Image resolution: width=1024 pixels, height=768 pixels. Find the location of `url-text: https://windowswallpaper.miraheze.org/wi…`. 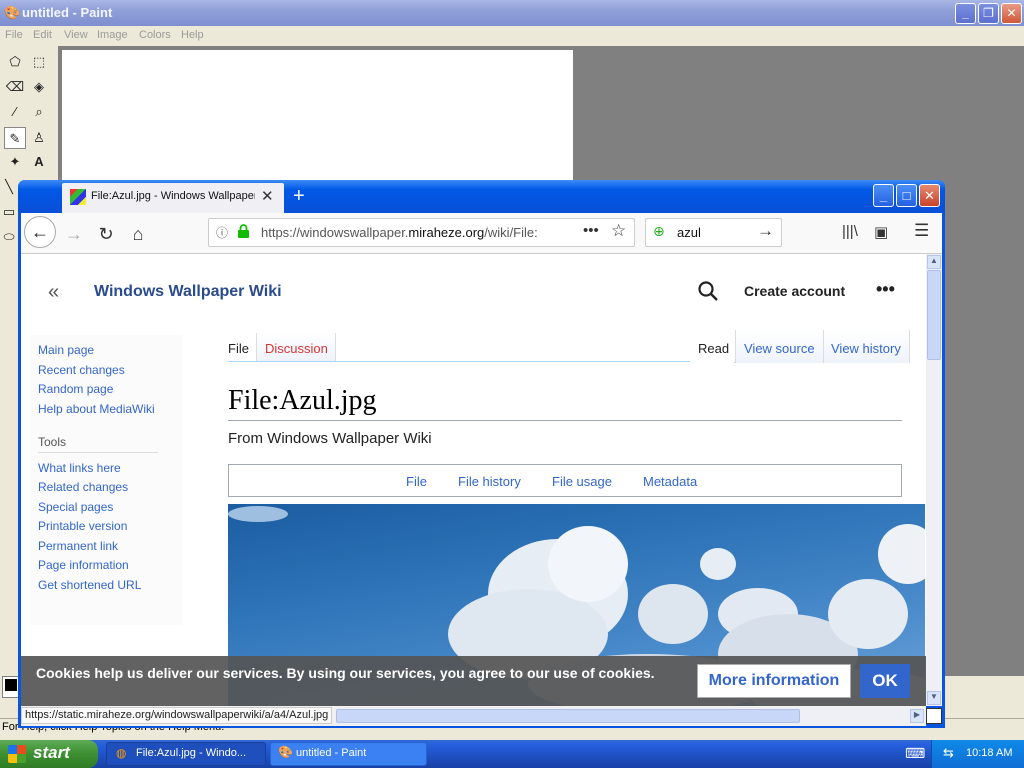

url-text: https://windowswallpaper.miraheze.org/wi… is located at coordinates (399, 232).